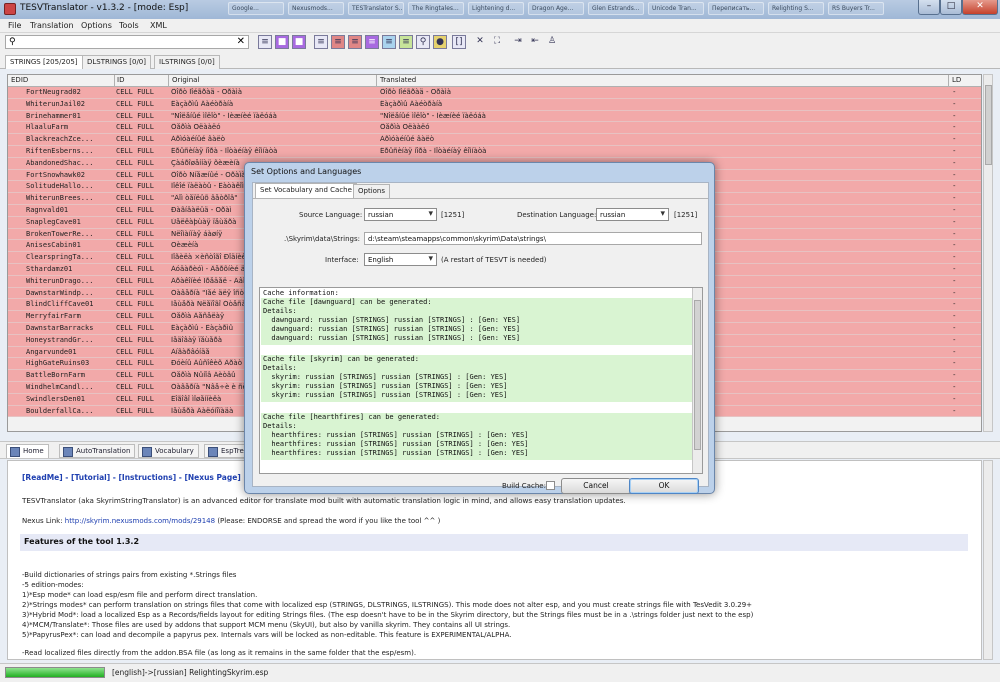 Image resolution: width=1000 pixels, height=682 pixels. I want to click on tab-home: Home, so click(27, 451).